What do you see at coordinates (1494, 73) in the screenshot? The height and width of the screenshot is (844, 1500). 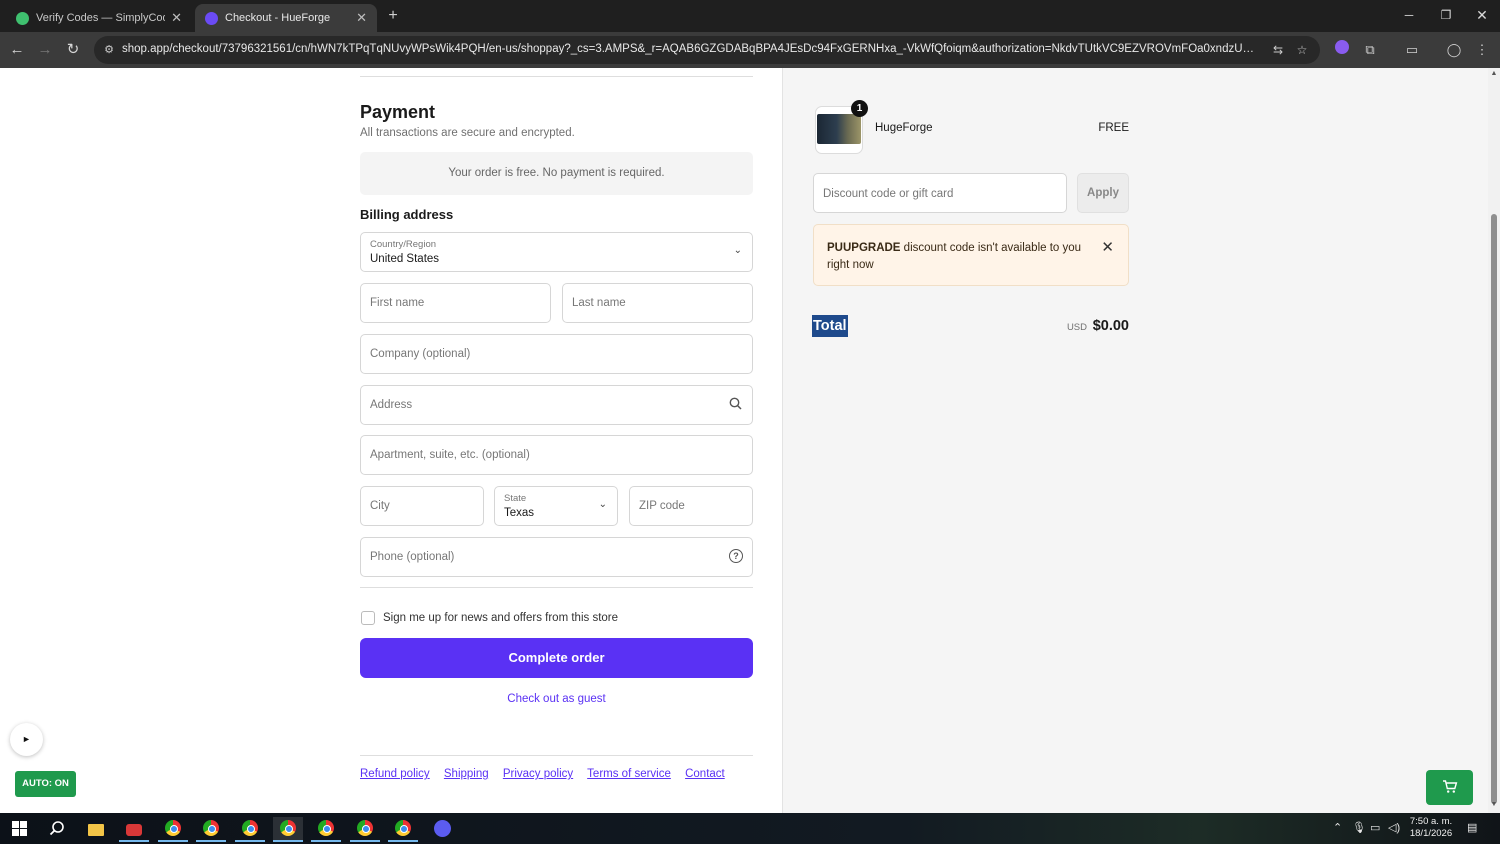 I see `scroll-up-icon: ▲` at bounding box center [1494, 73].